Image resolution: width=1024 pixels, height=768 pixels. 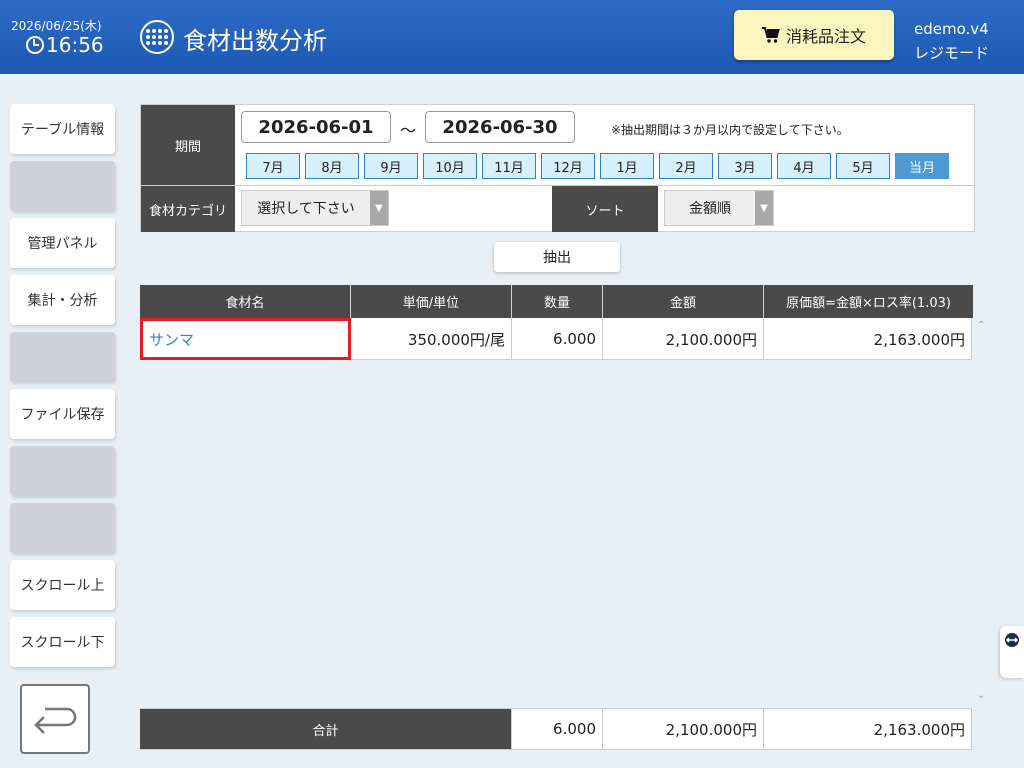 I want to click on category-select-value: 選択して下さい, so click(x=306, y=209).